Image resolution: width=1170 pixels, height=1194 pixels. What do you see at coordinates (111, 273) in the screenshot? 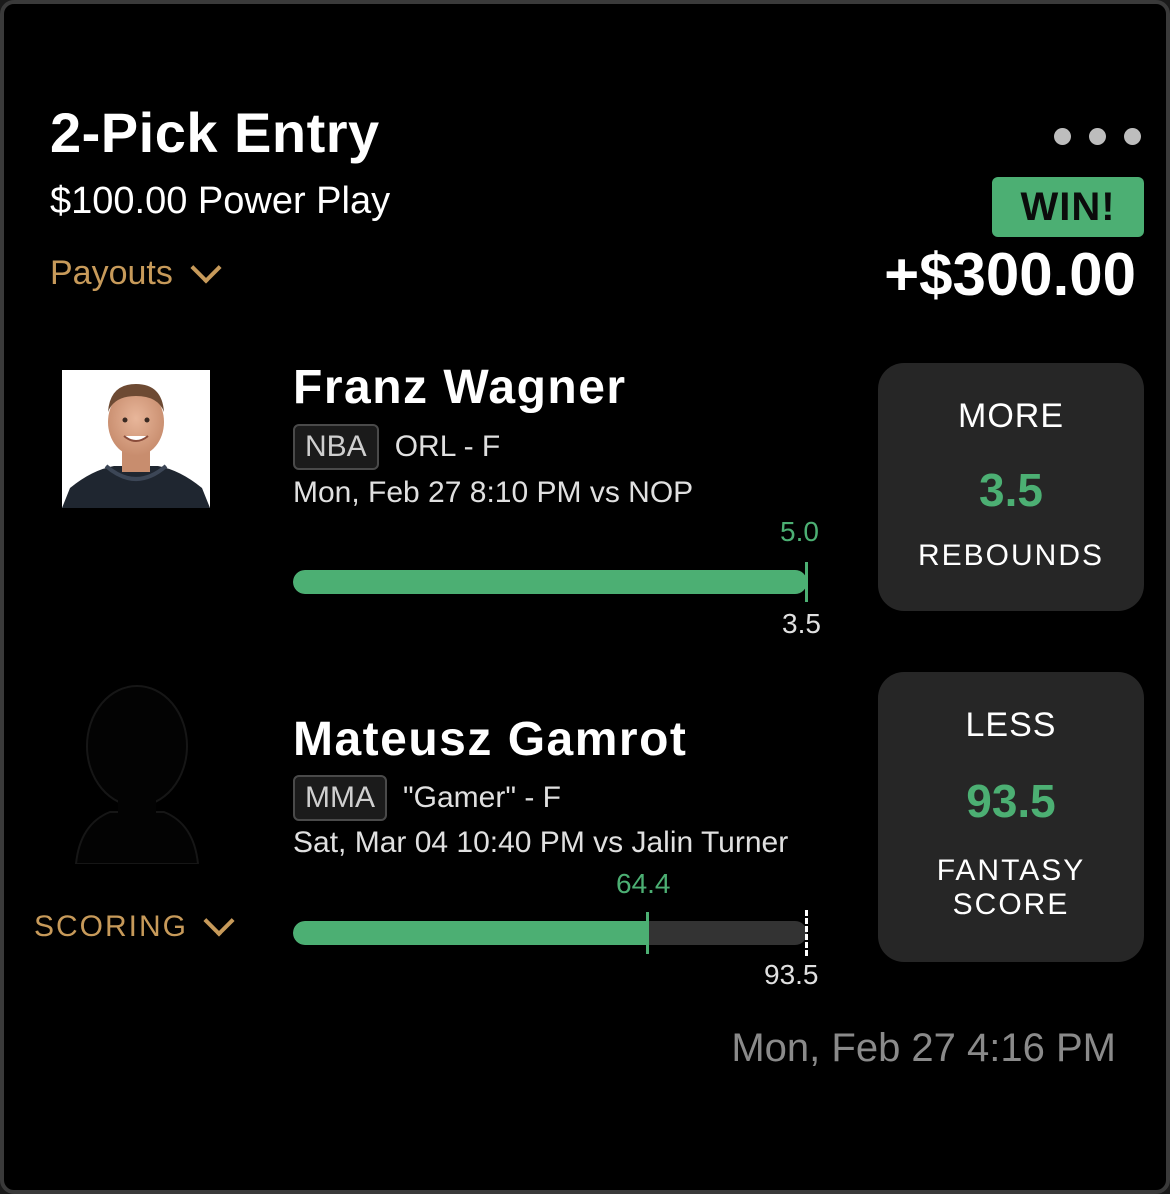
I see `payouts-label: Payouts` at bounding box center [111, 273].